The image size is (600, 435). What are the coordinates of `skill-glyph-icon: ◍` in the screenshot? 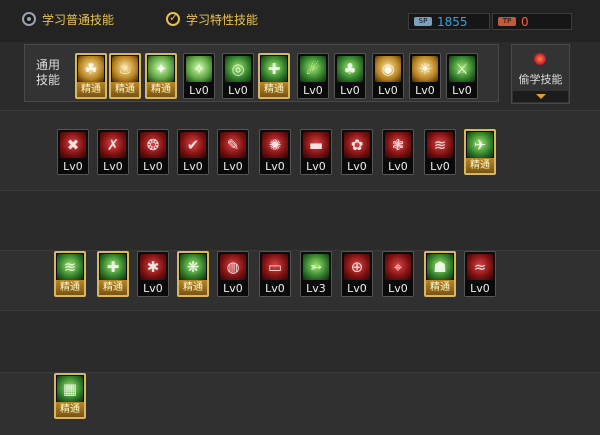 It's located at (233, 267).